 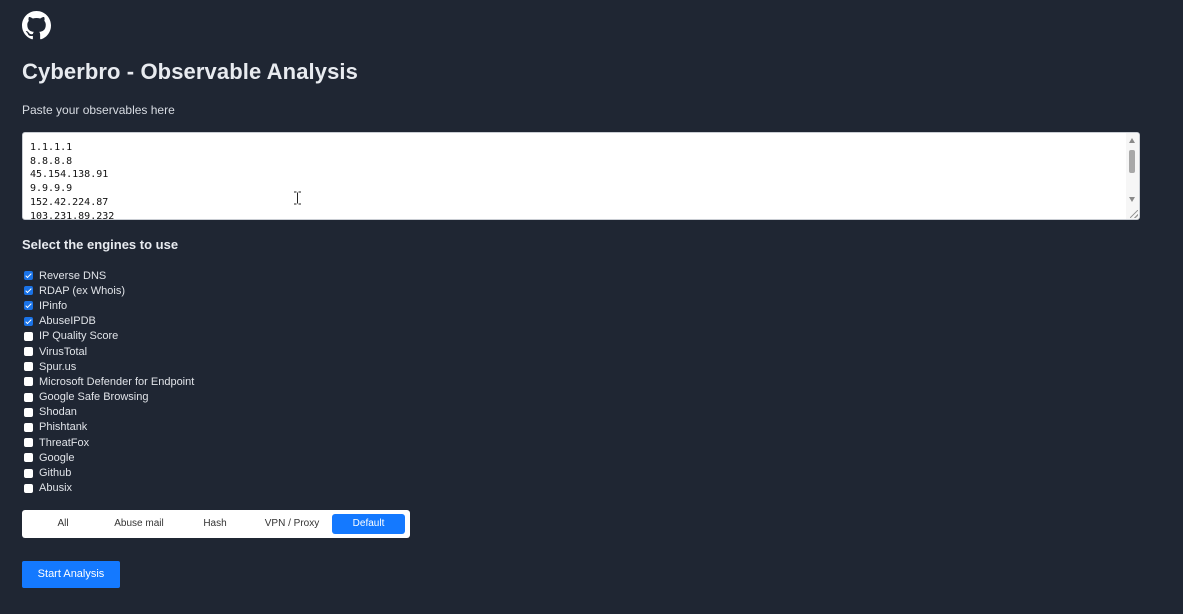 What do you see at coordinates (56, 488) in the screenshot?
I see `engine-label: Abusix` at bounding box center [56, 488].